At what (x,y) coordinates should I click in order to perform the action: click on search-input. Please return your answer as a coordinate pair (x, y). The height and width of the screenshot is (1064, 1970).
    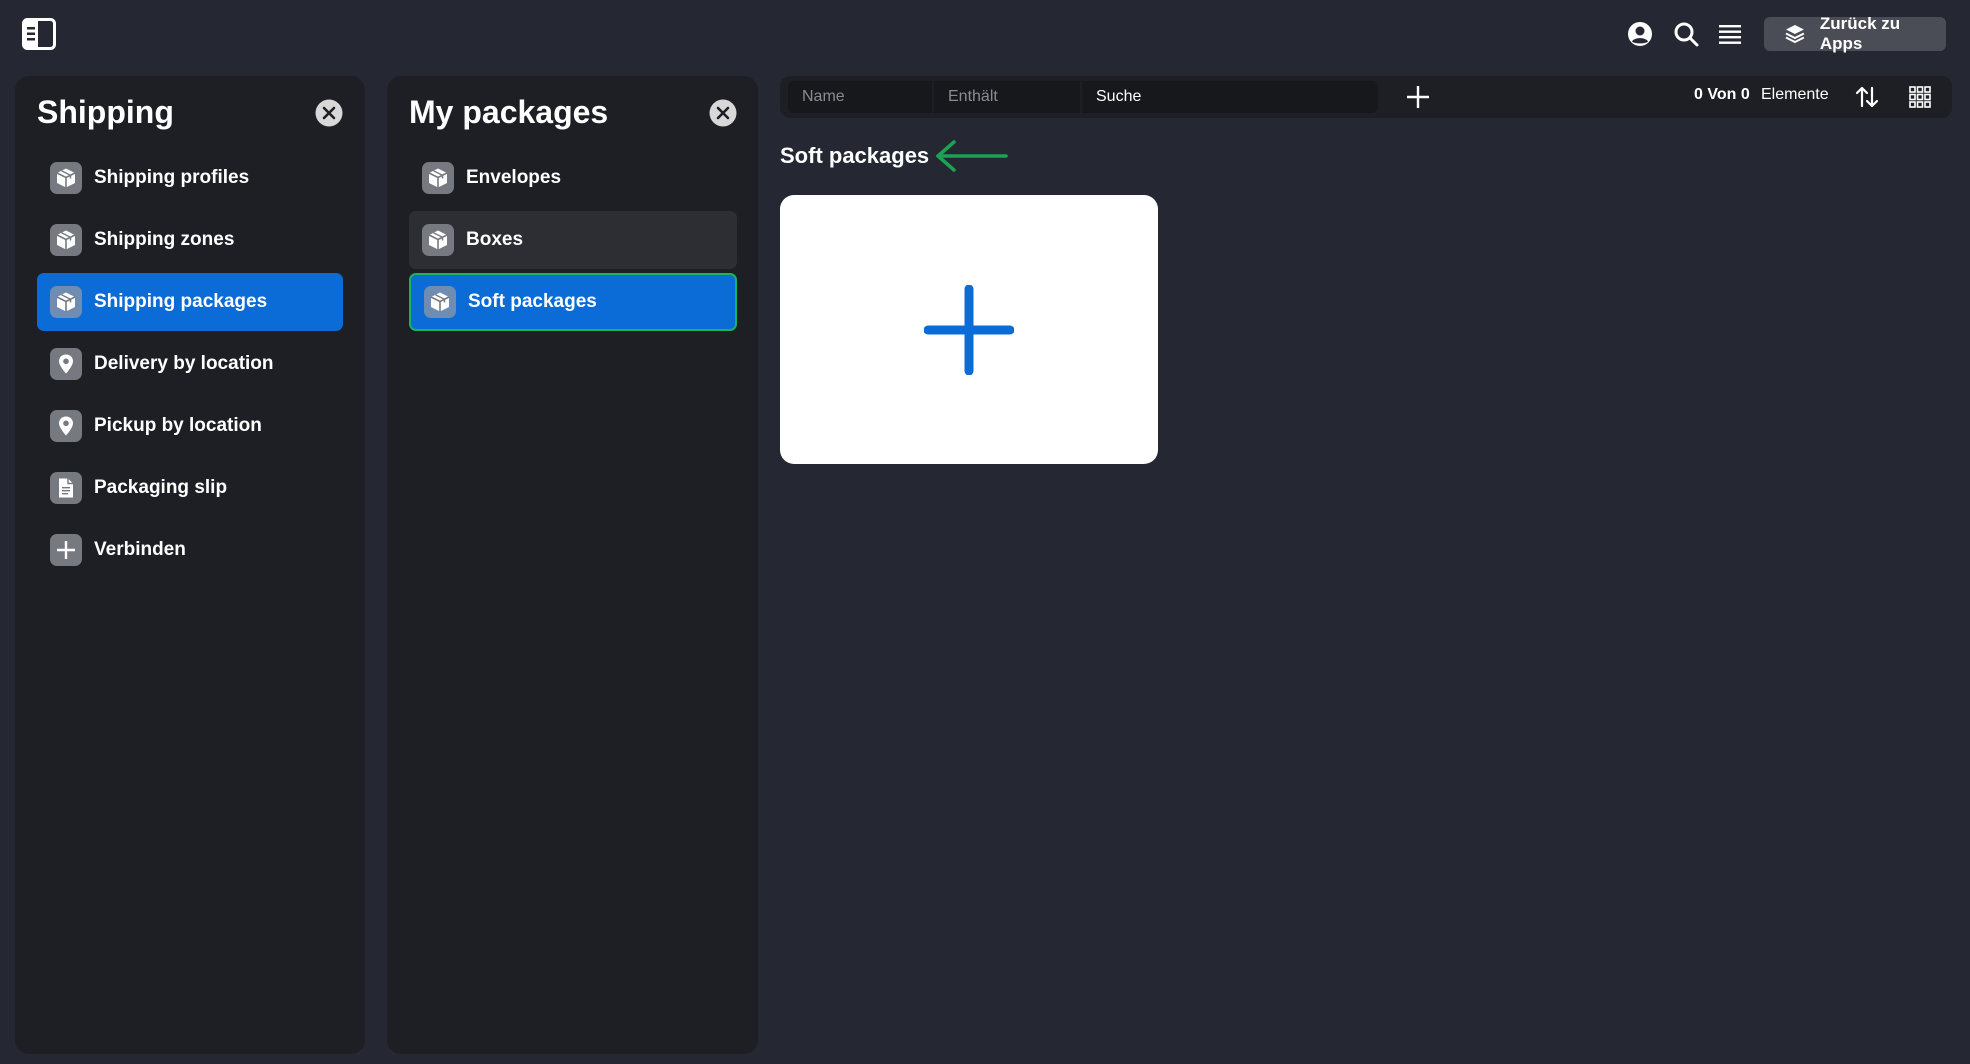
    Looking at the image, I should click on (1237, 97).